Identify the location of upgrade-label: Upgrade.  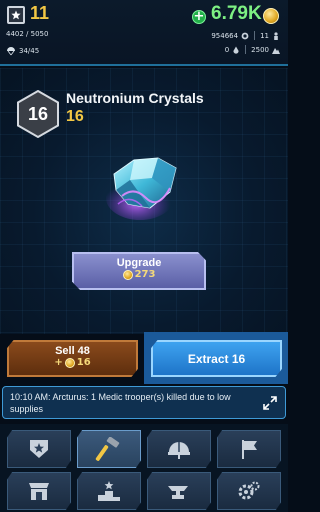
(139, 263).